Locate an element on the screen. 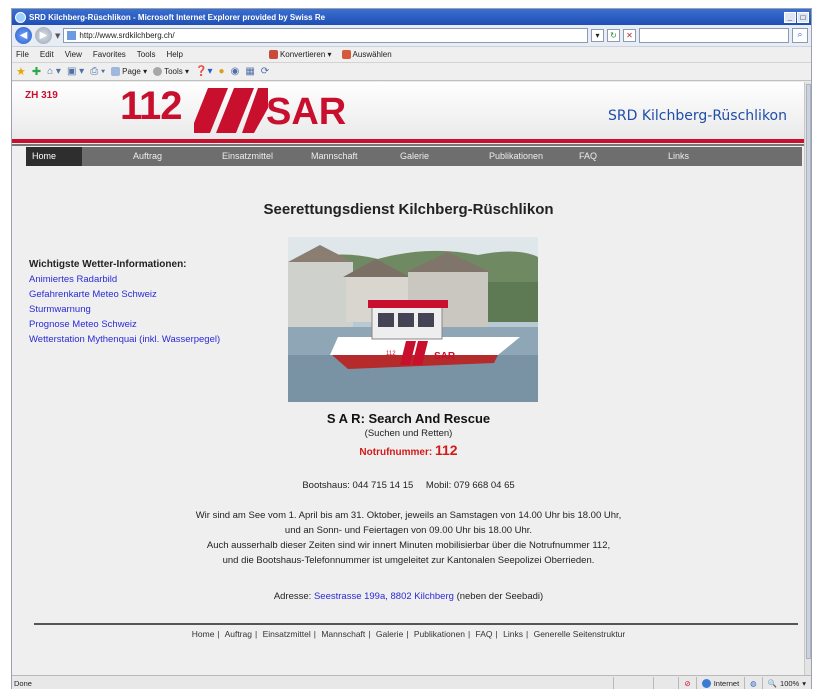  messenger-icon: ◉ is located at coordinates (235, 71).